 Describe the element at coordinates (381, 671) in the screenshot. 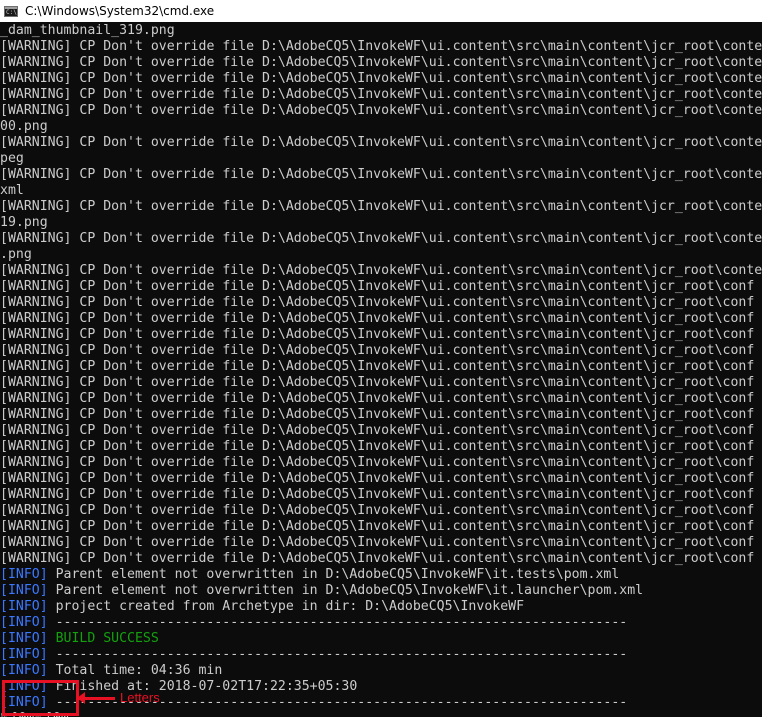

I see `console-line: [INFO] Total time: 04:36 min` at that location.